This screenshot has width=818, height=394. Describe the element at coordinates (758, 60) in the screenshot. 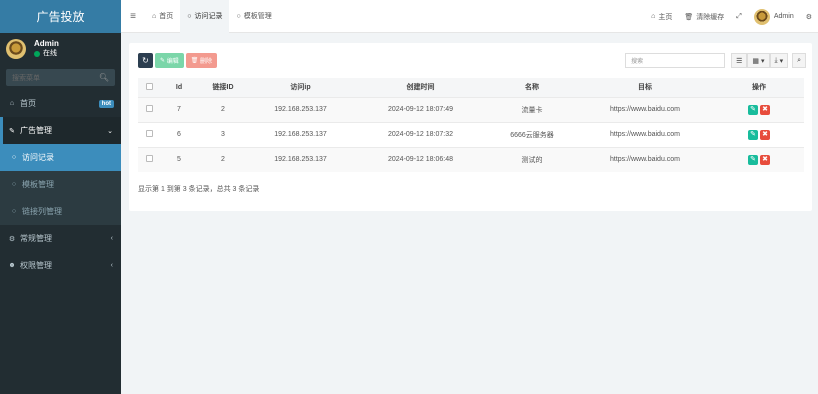

I see `columns-button: ▦ ▾` at that location.